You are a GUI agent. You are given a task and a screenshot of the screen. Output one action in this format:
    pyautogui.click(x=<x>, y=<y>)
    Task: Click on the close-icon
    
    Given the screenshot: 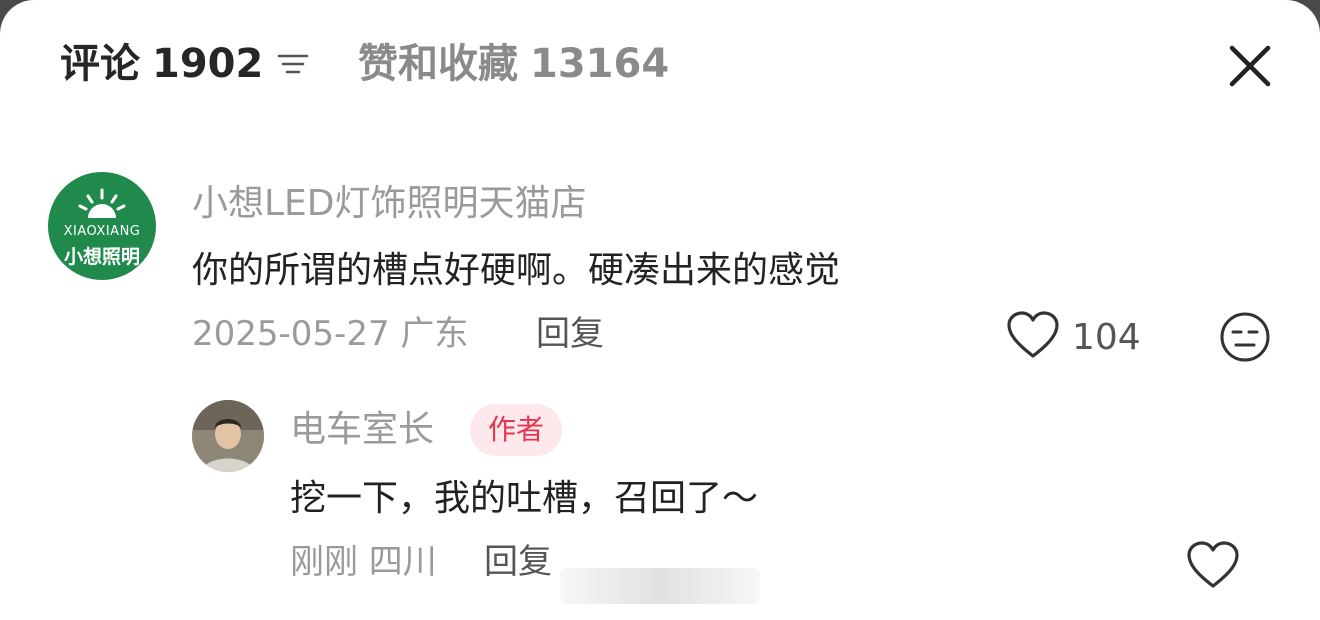 What is the action you would take?
    pyautogui.click(x=1250, y=66)
    